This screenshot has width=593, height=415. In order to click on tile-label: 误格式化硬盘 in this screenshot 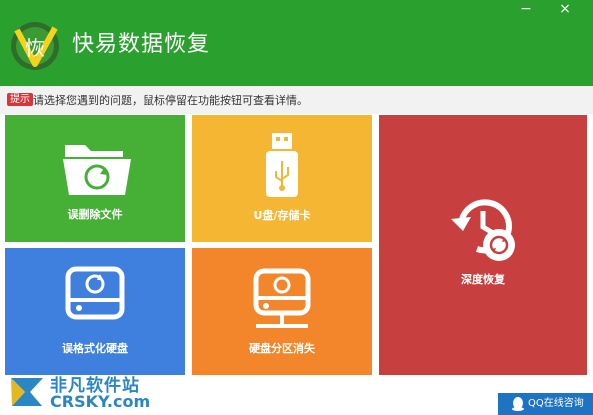, I will do `click(95, 348)`.